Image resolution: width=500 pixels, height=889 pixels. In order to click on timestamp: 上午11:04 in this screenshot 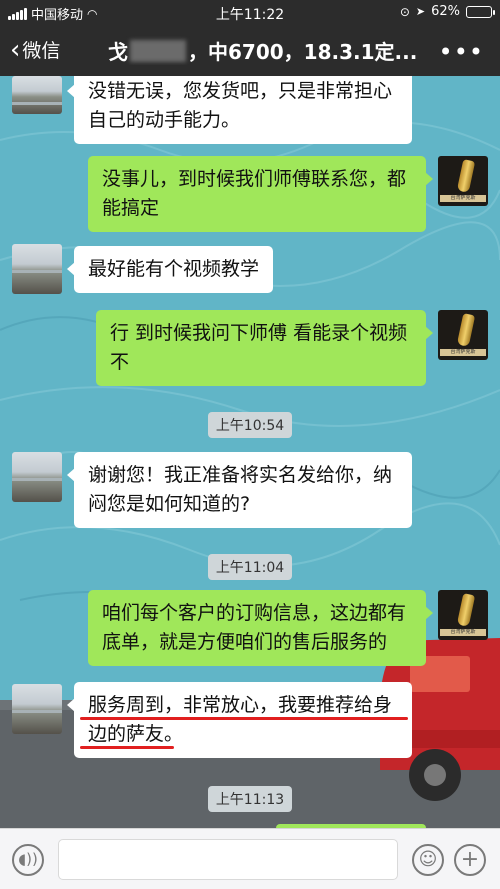, I will do `click(250, 567)`.